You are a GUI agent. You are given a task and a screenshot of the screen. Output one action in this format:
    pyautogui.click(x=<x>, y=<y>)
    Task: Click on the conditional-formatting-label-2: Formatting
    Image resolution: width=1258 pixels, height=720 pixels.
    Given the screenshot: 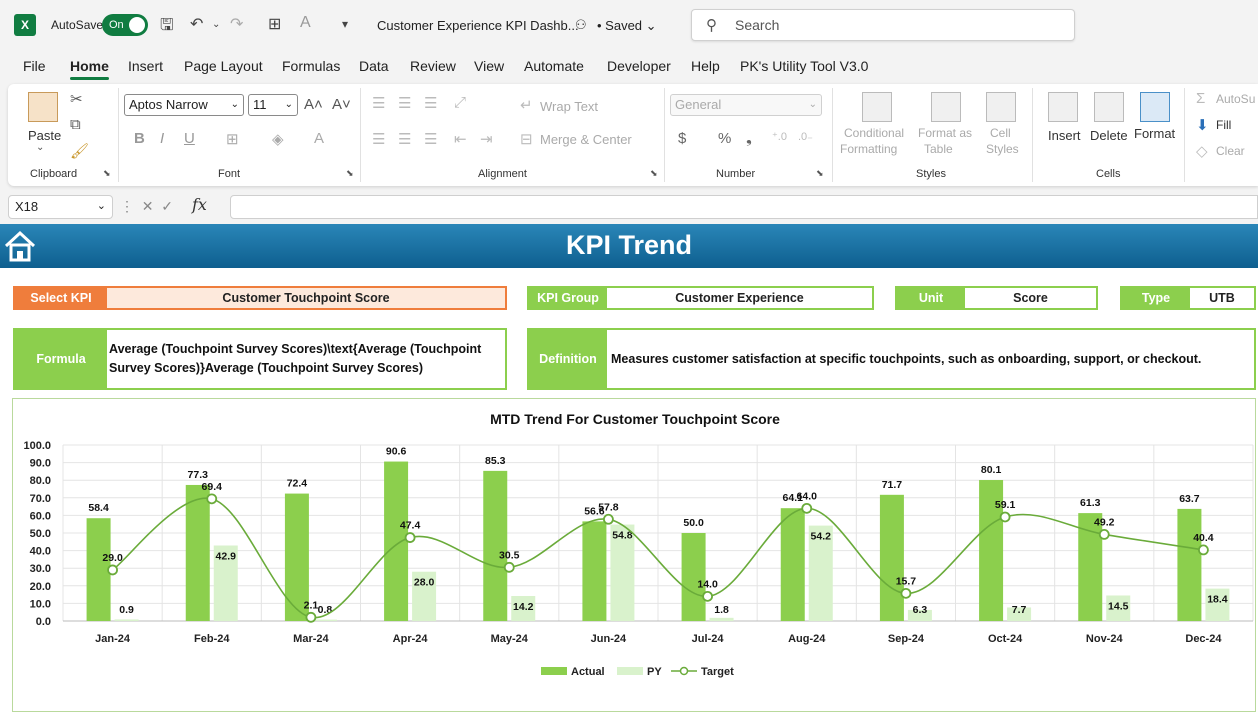 What is the action you would take?
    pyautogui.click(x=868, y=149)
    